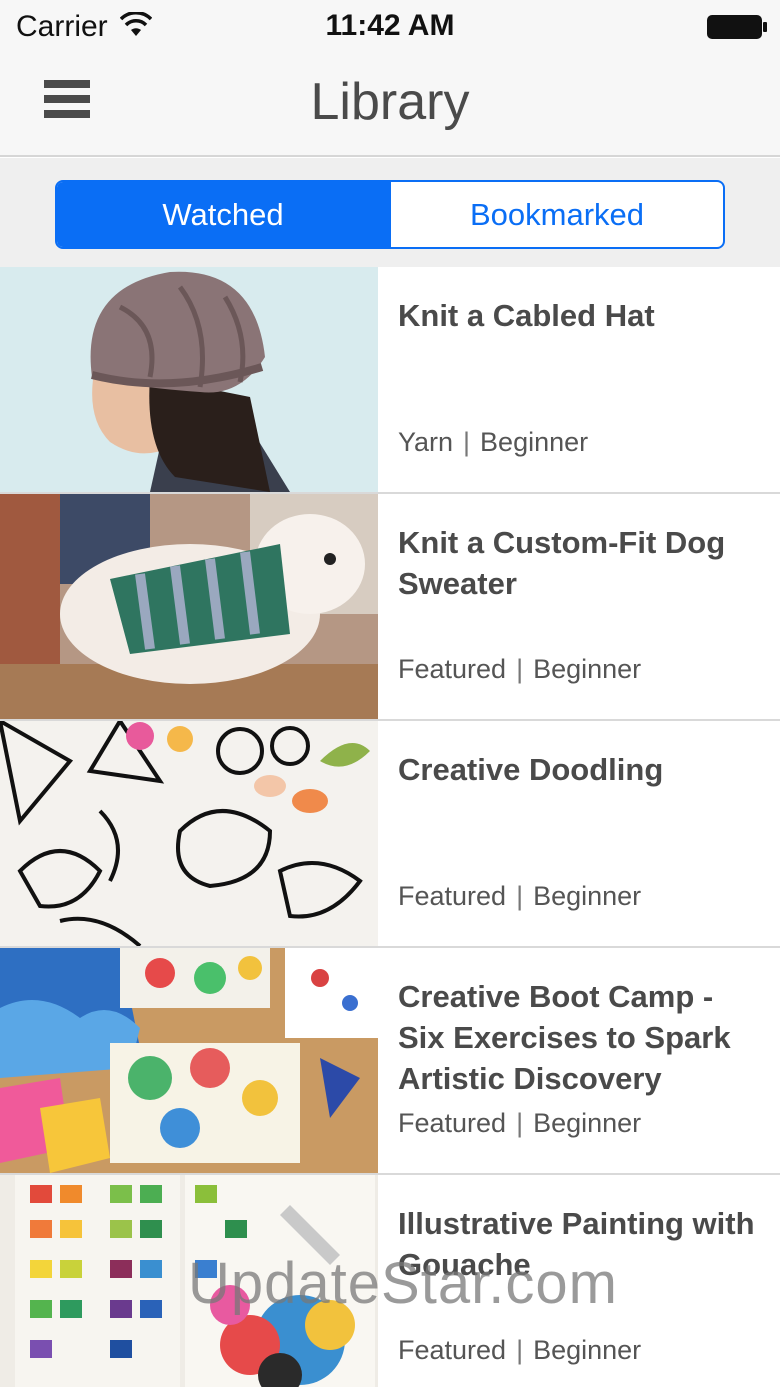 Image resolution: width=780 pixels, height=1387 pixels. I want to click on course-title: Creative Doodling, so click(531, 769).